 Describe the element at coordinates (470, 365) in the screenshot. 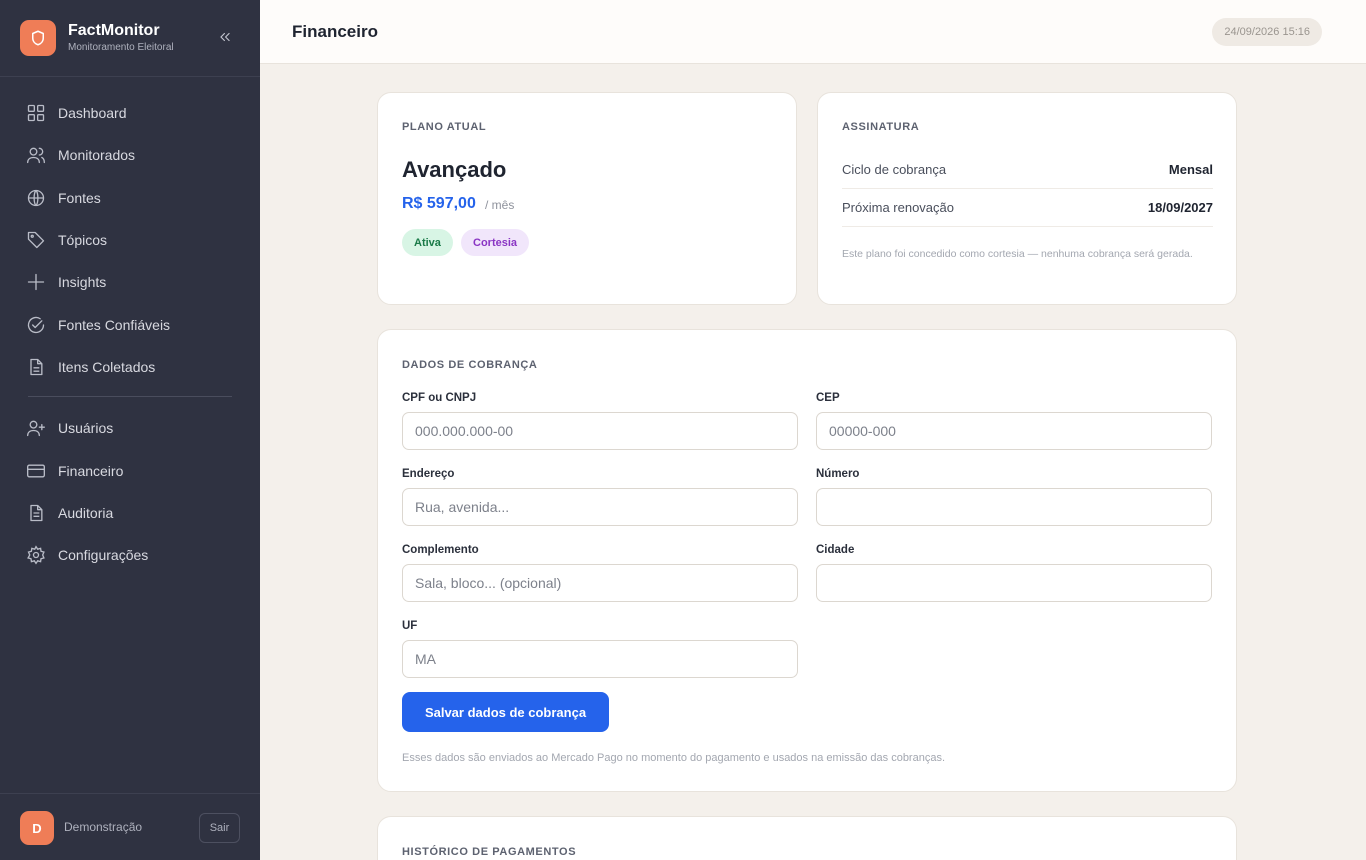

I see `section-title: DADOS DE COBRANÇA` at that location.